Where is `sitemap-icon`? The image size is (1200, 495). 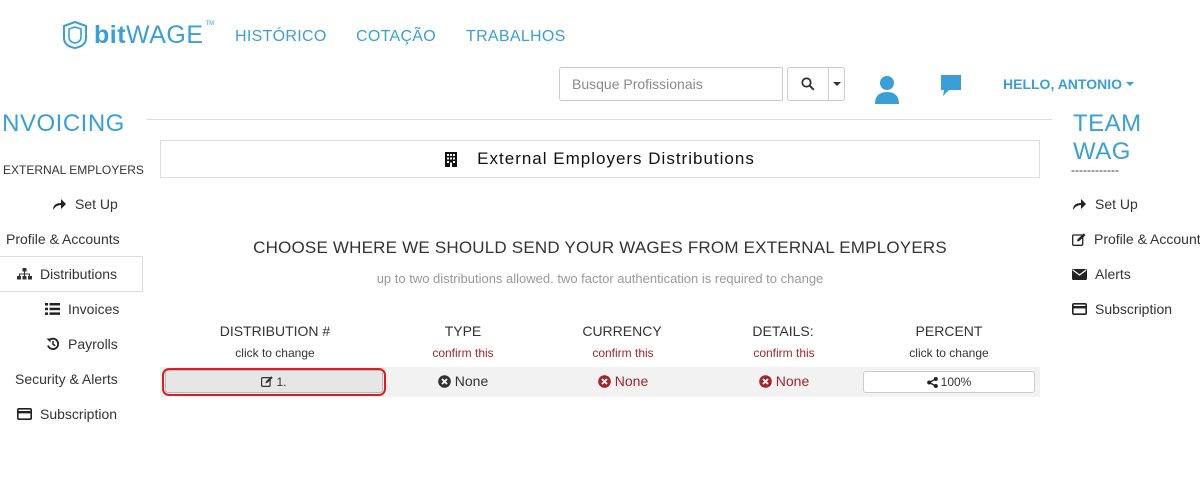
sitemap-icon is located at coordinates (24, 274).